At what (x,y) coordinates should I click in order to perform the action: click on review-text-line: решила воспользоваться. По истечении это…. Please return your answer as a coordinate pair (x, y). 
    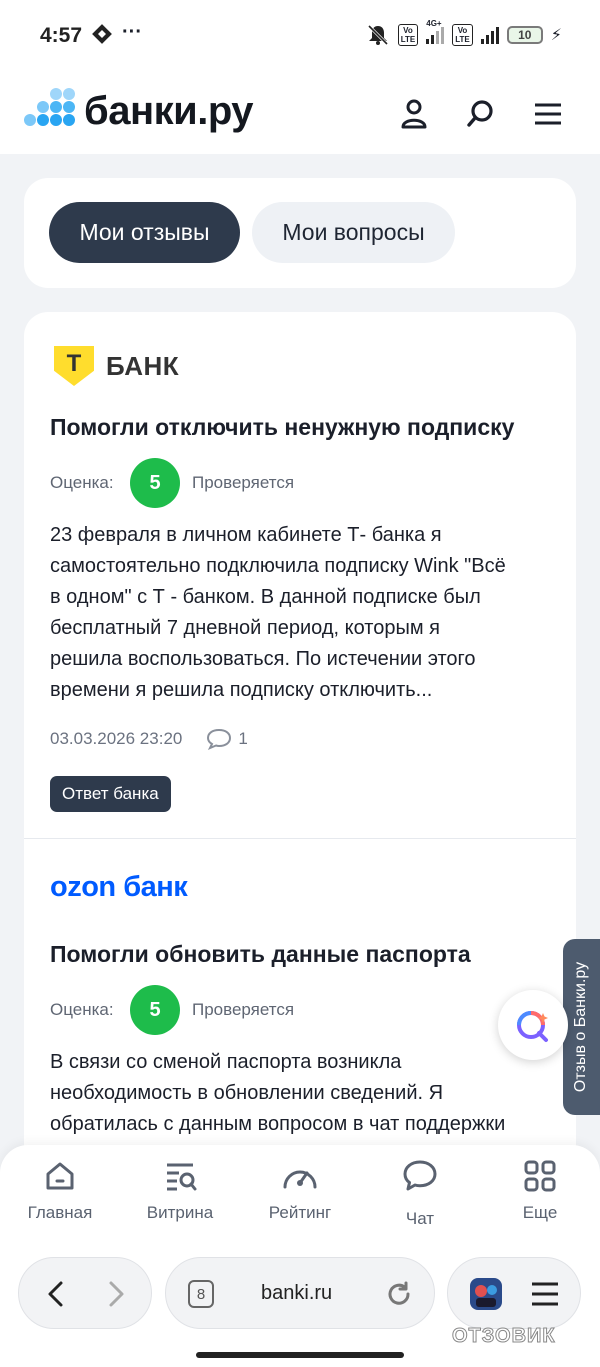
    Looking at the image, I should click on (263, 659).